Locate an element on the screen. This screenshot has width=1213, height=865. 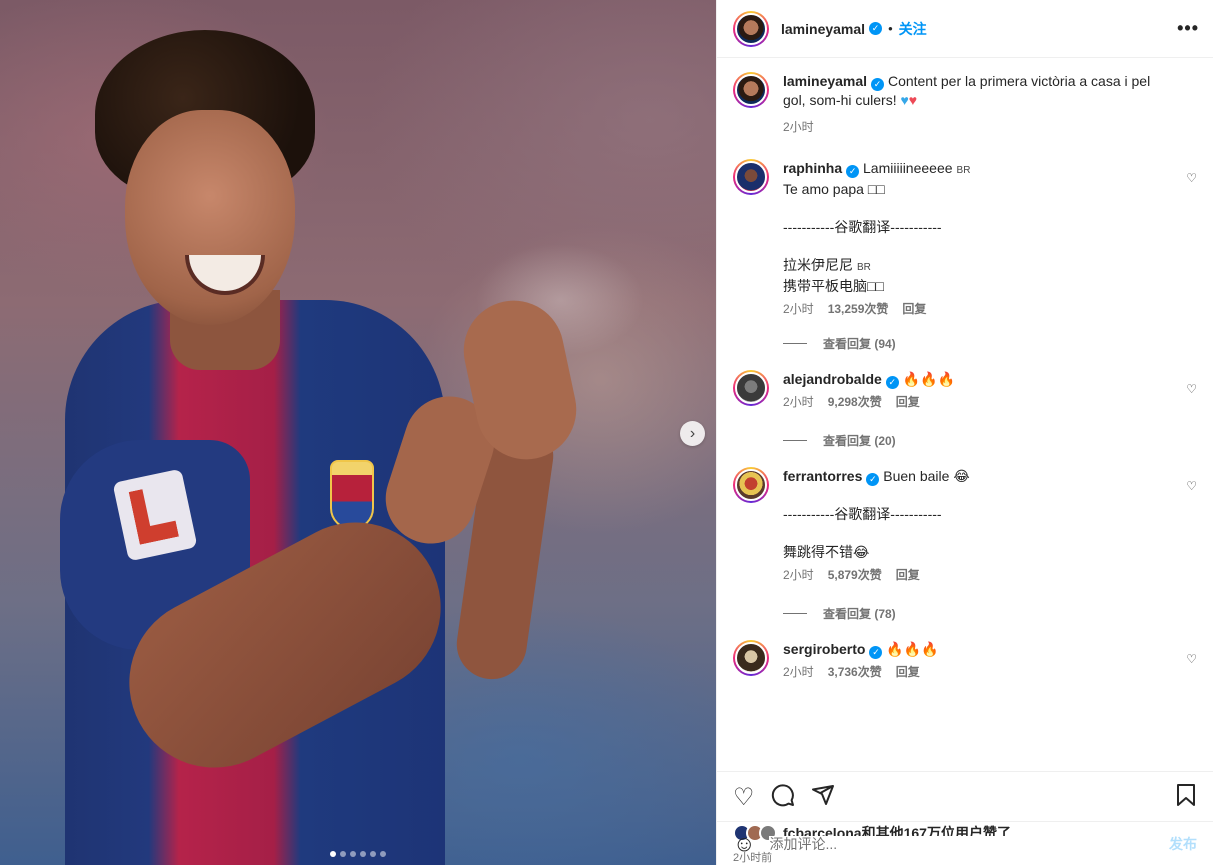
bookmark-icon is located at coordinates (1186, 797).